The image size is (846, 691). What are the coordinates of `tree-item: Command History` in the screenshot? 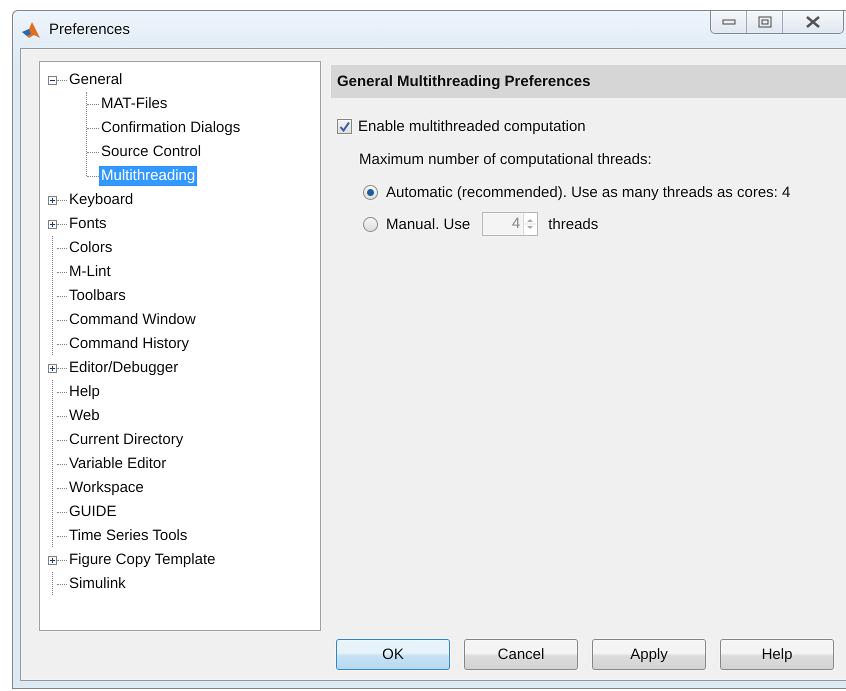 It's located at (129, 344).